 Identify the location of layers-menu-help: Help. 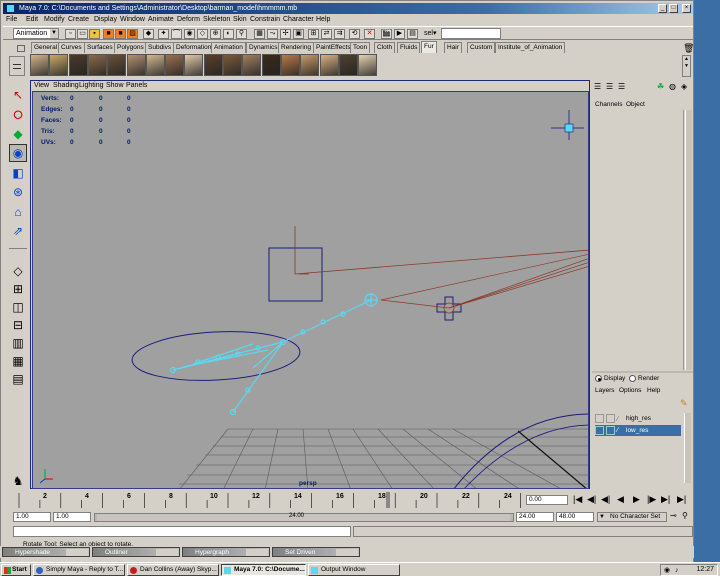
(653, 390).